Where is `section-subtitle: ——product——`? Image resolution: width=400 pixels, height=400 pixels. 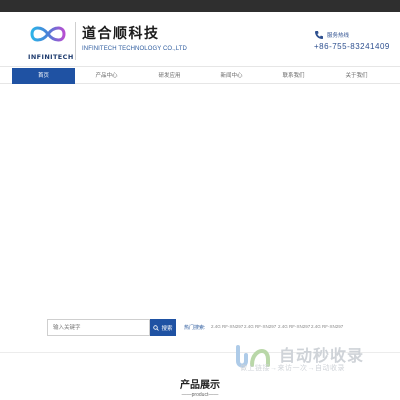
section-subtitle: ——product—— is located at coordinates (200, 395).